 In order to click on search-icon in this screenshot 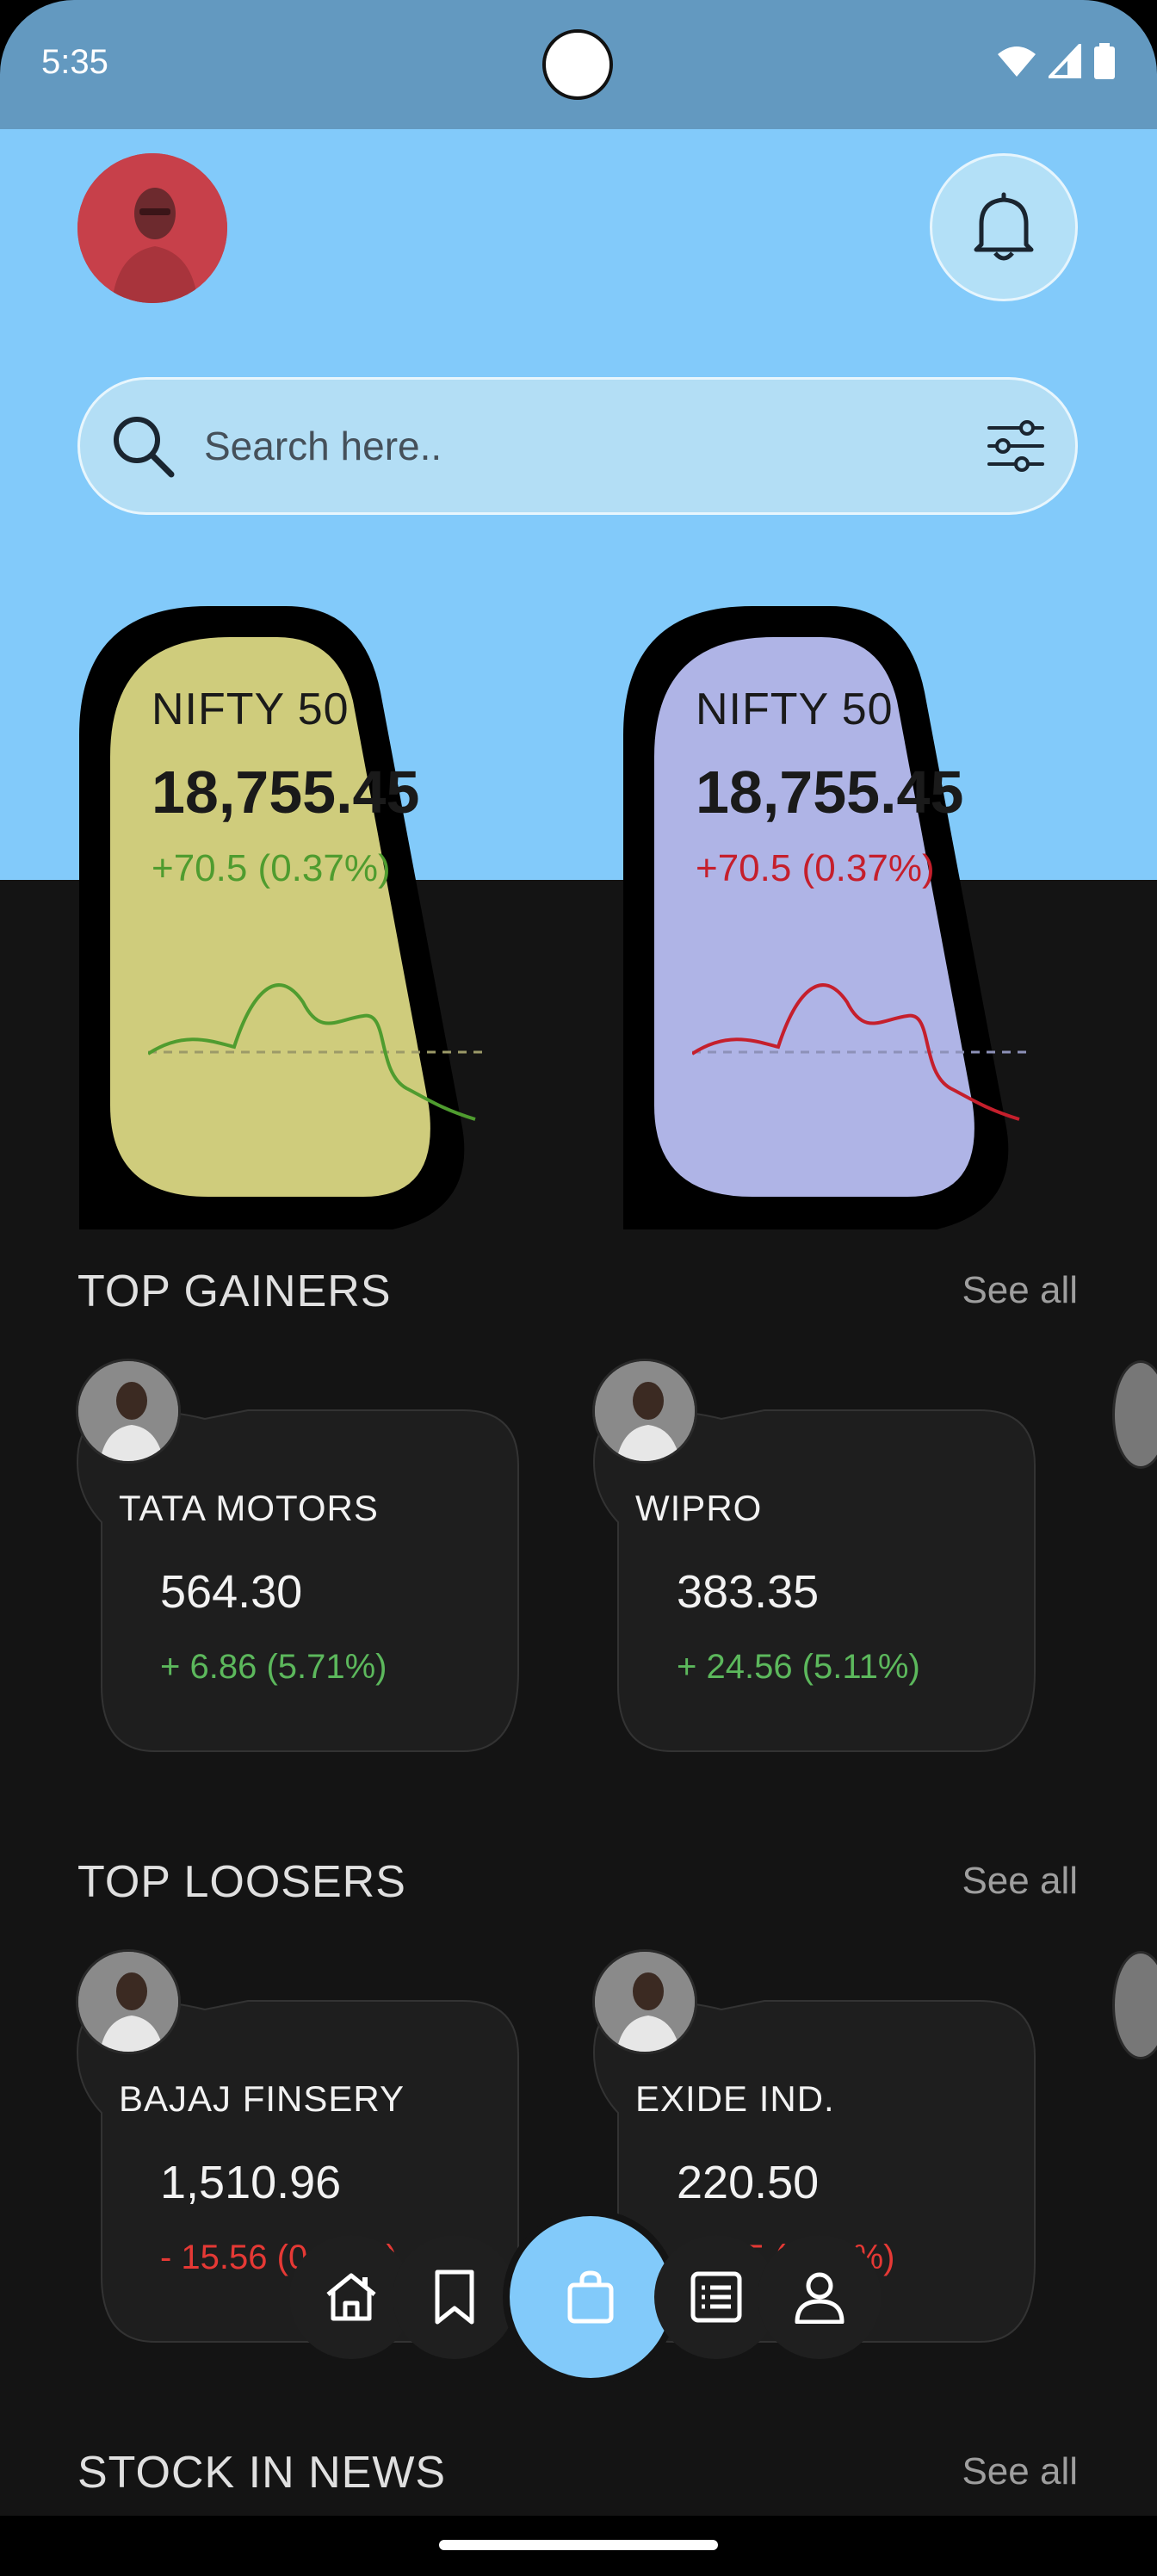, I will do `click(145, 448)`.